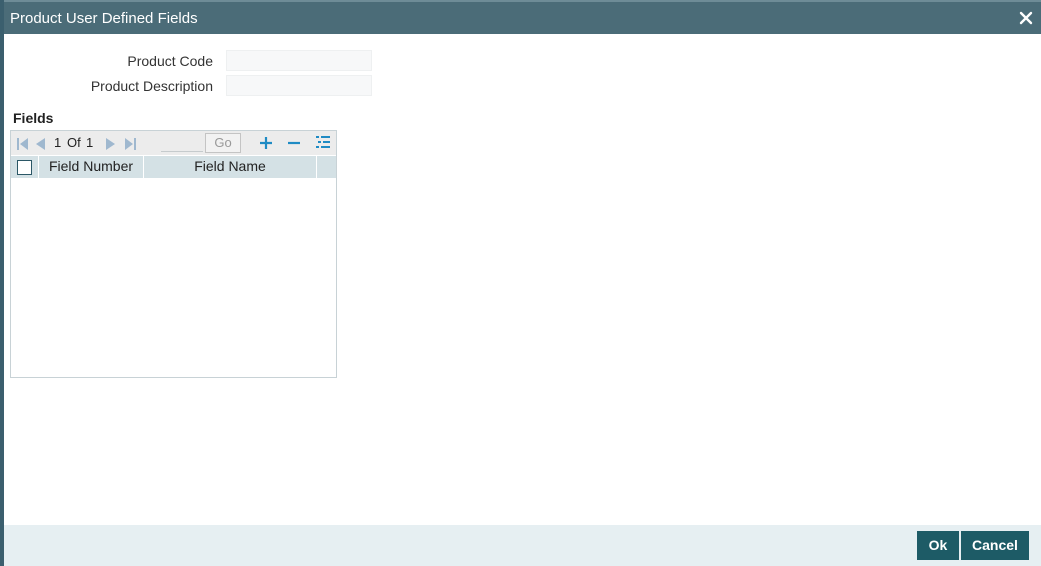 This screenshot has width=1041, height=566. I want to click on dialog-footer: Ok Cancel, so click(522, 545).